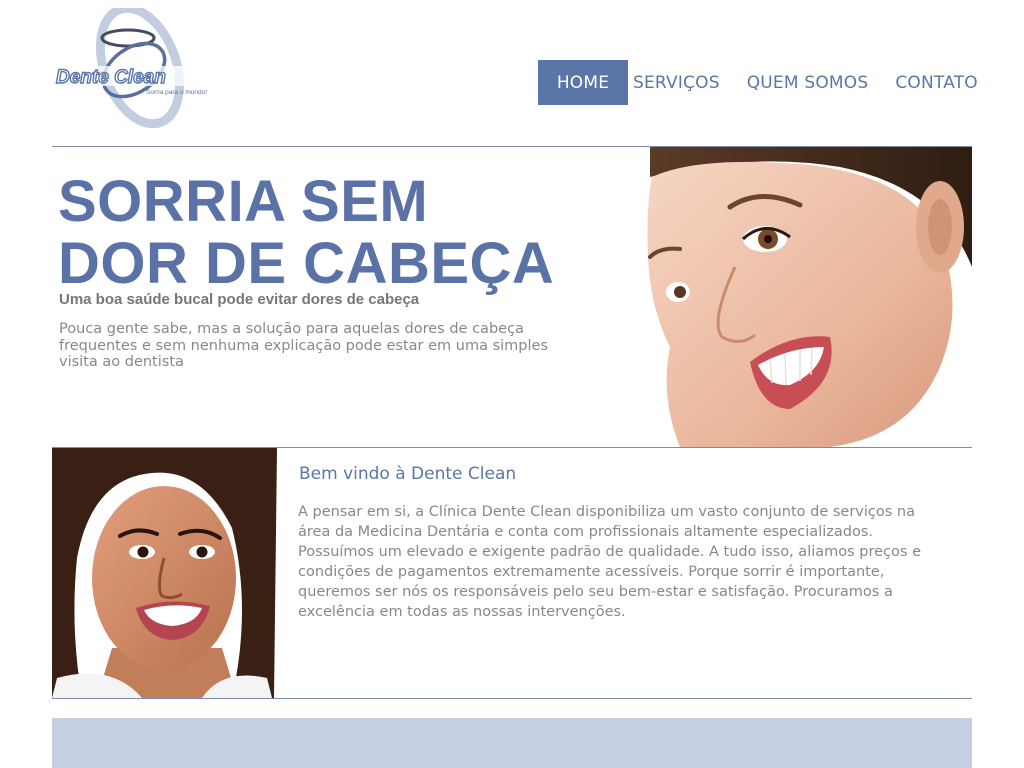 The width and height of the screenshot is (1024, 768). What do you see at coordinates (111, 77) in the screenshot?
I see `svg-text: Dente Clean` at bounding box center [111, 77].